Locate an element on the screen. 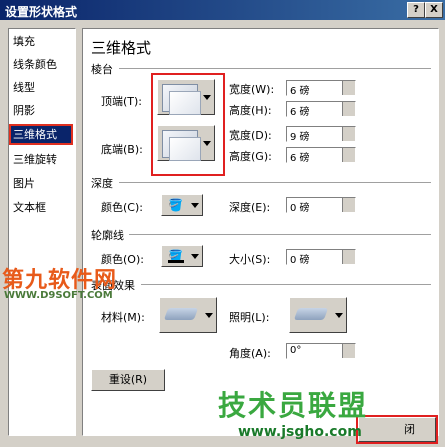 The image size is (445, 447). window-title: 设置形状格式 is located at coordinates (41, 12).